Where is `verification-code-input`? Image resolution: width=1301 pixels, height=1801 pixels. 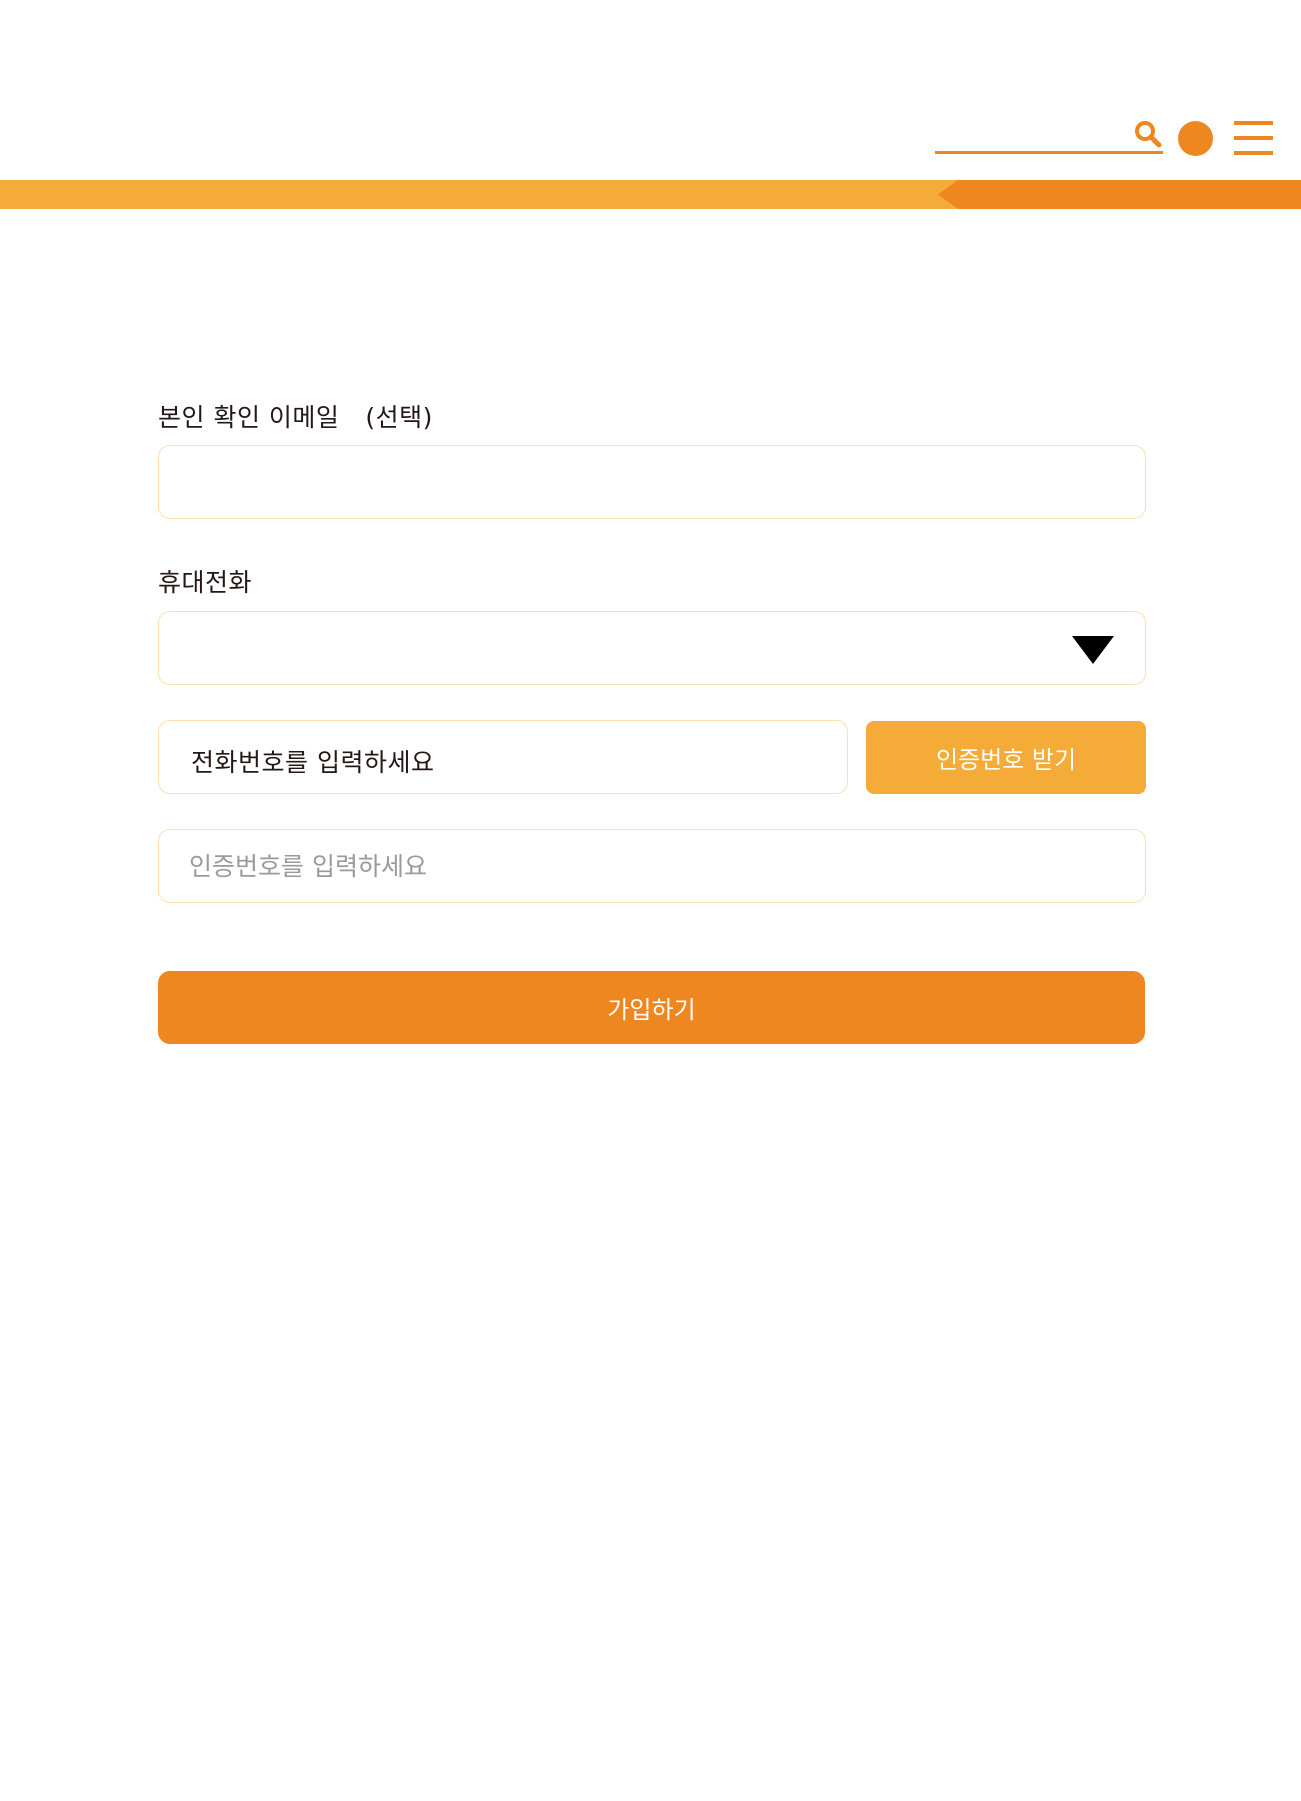 verification-code-input is located at coordinates (652, 866).